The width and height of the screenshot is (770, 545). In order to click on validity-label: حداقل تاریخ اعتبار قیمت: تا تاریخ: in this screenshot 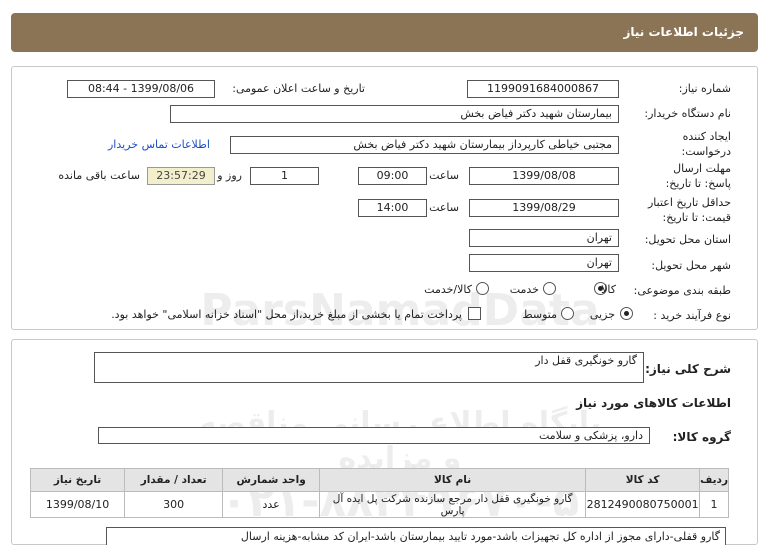, I will do `click(689, 210)`.